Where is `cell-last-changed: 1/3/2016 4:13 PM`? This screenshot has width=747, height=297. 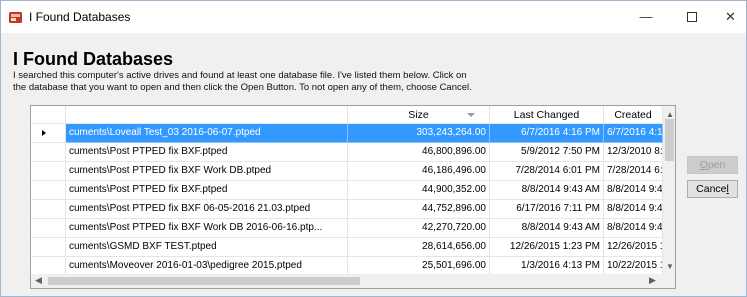
cell-last-changed: 1/3/2016 4:13 PM is located at coordinates (547, 265).